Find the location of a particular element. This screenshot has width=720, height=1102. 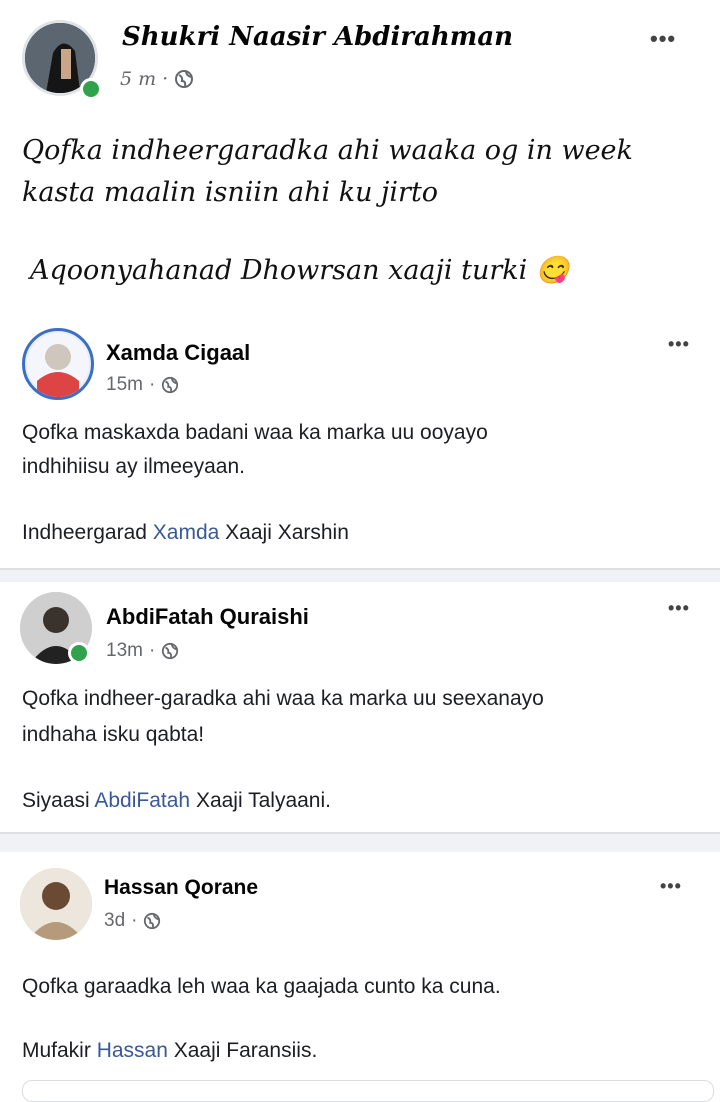

signature-line: Mufakir Hassan Xaaji Faransiis. is located at coordinates (169, 1050).